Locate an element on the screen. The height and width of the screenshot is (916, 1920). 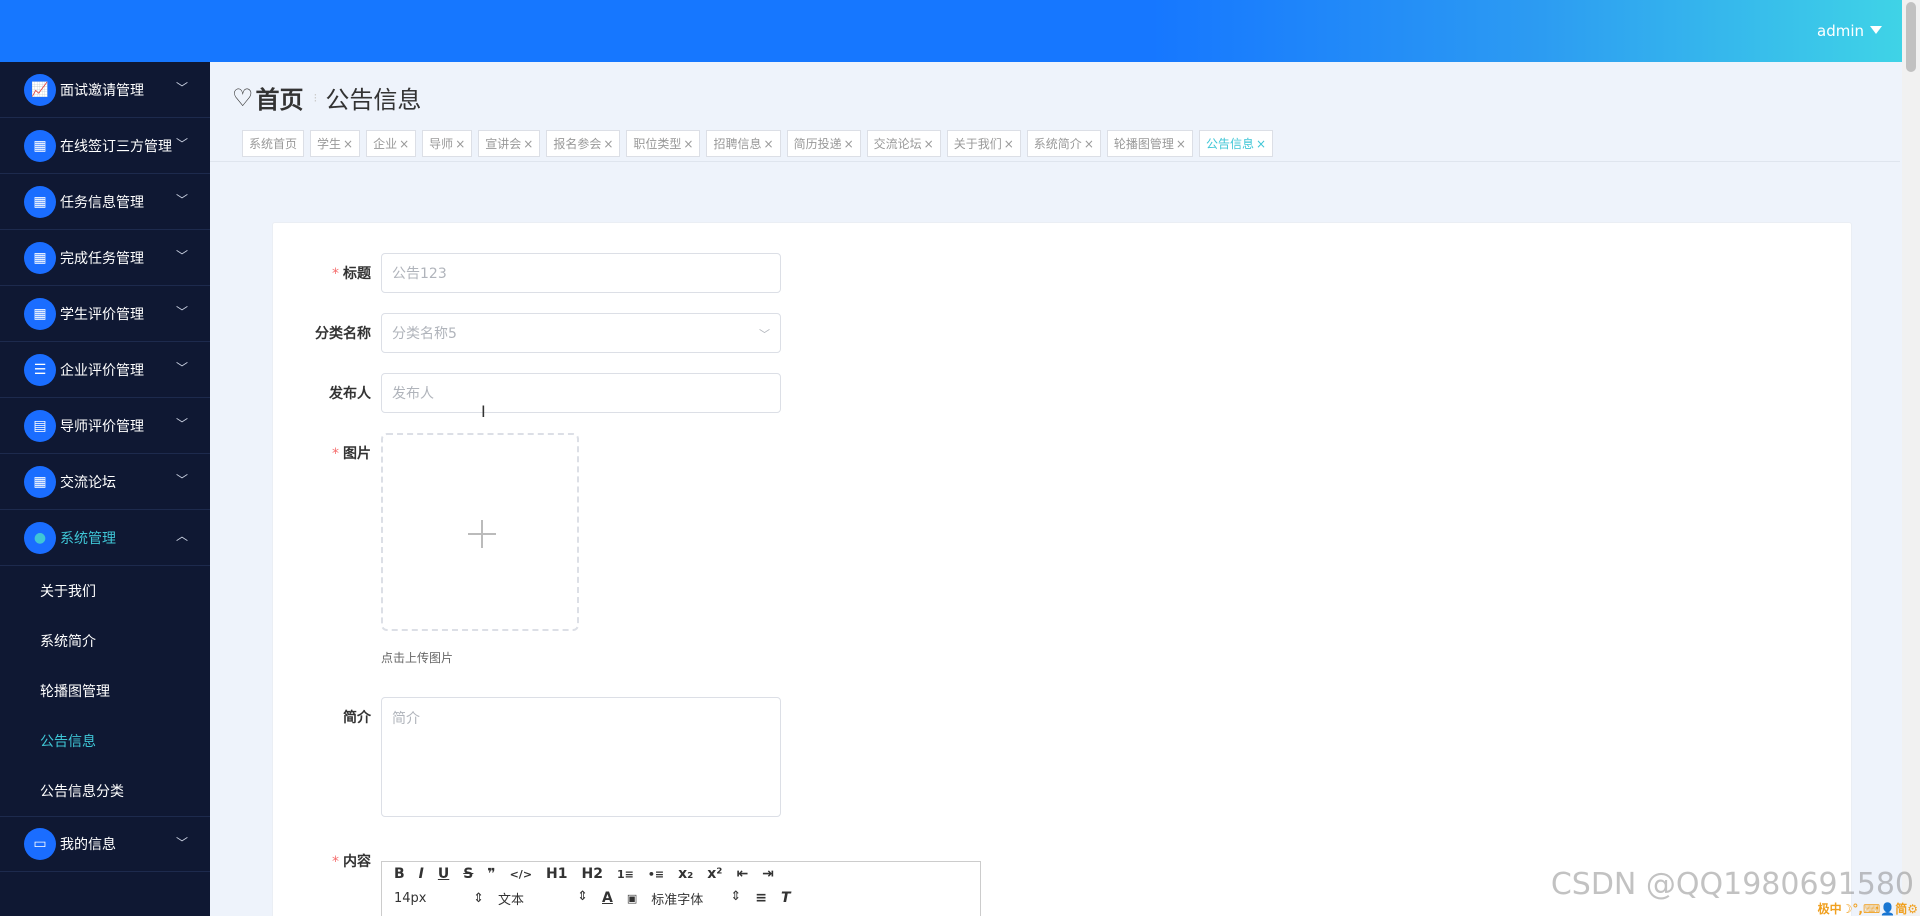
sidebar-item-contract: ▦ 在线签订三方管理 ﹀ is located at coordinates (105, 146).